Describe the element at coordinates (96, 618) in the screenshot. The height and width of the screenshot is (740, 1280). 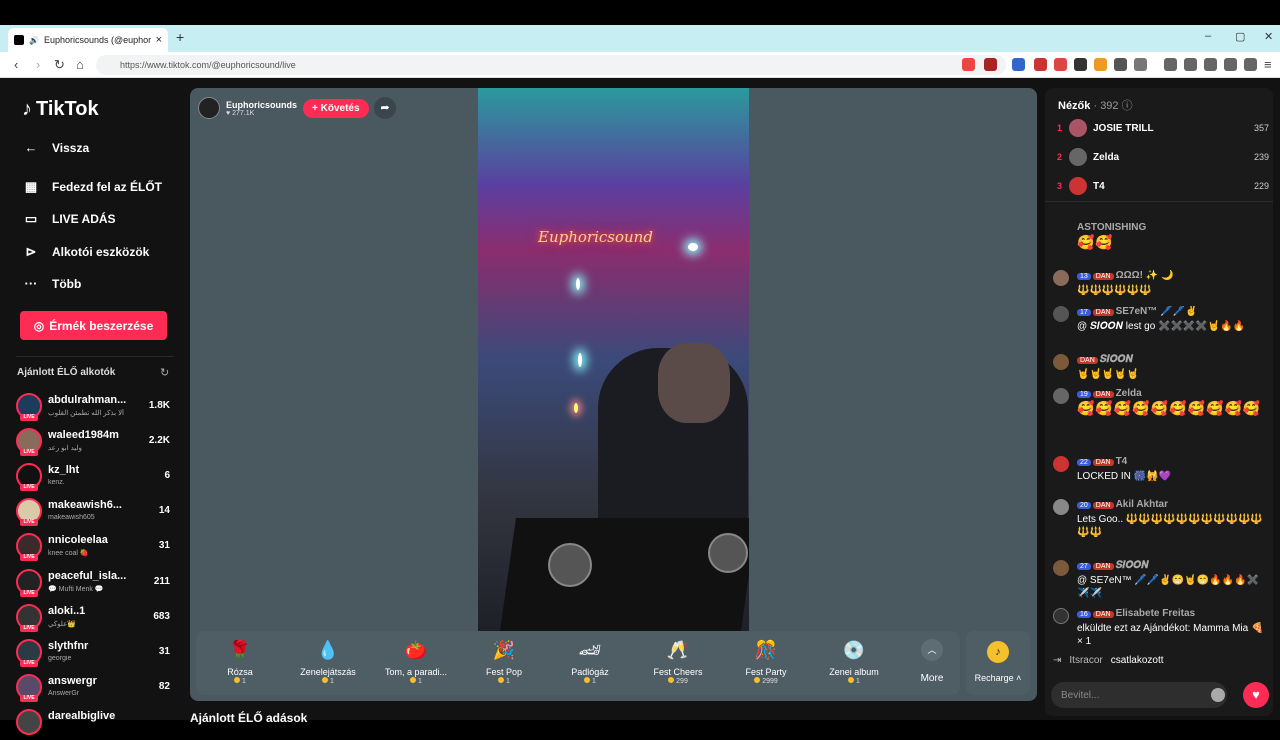
I see `creator-item: LIVE aloki..1 علوكي👑 683` at that location.